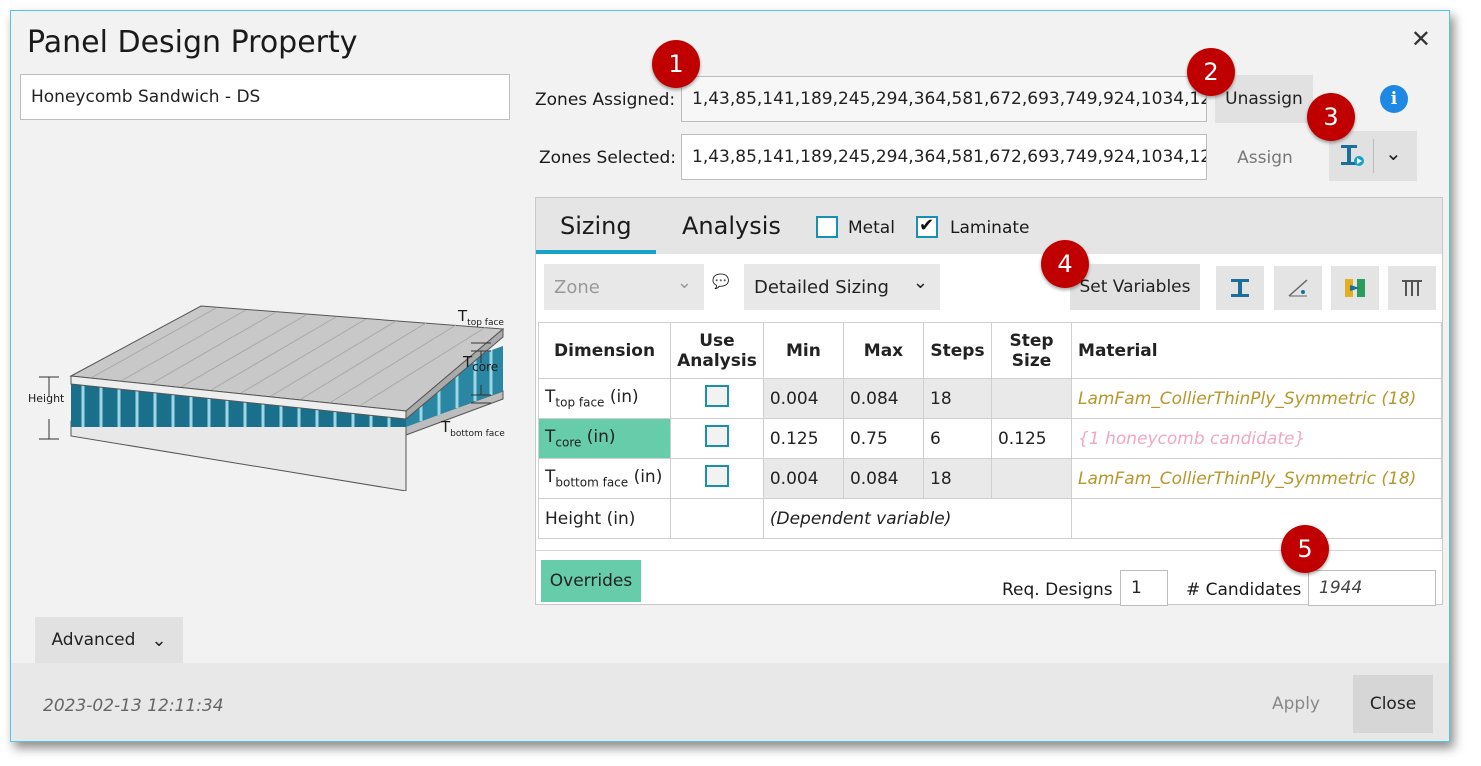  What do you see at coordinates (842, 287) in the screenshot?
I see `sizing-mode-dropdown: Detailed Sizing ⌄` at bounding box center [842, 287].